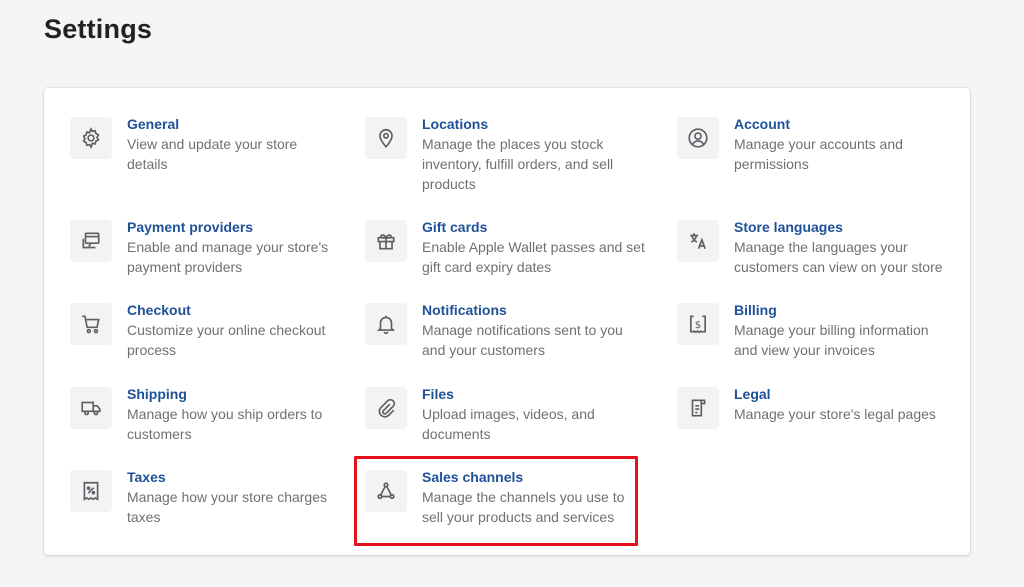 This screenshot has height=587, width=1024. What do you see at coordinates (831, 330) in the screenshot?
I see `settings-item-desc: Manage your billing information` at bounding box center [831, 330].